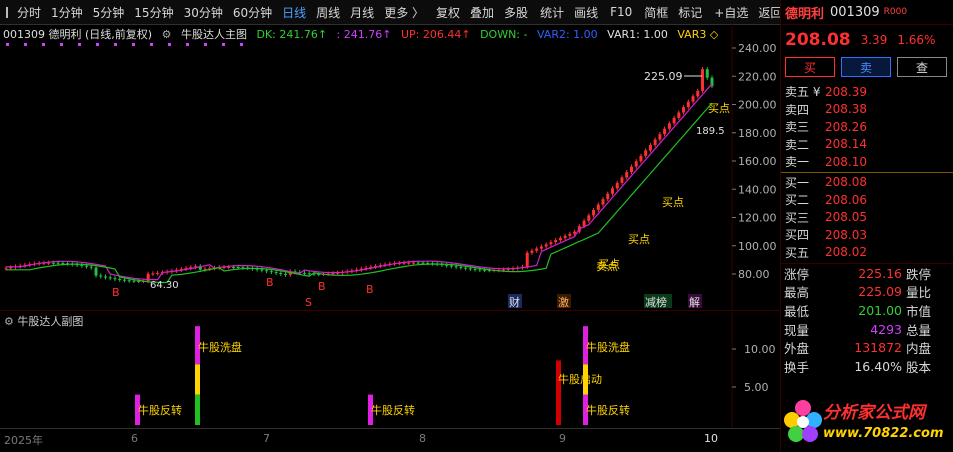 The height and width of the screenshot is (452, 953). Describe the element at coordinates (797, 330) in the screenshot. I see `stat-label: 现量` at that location.